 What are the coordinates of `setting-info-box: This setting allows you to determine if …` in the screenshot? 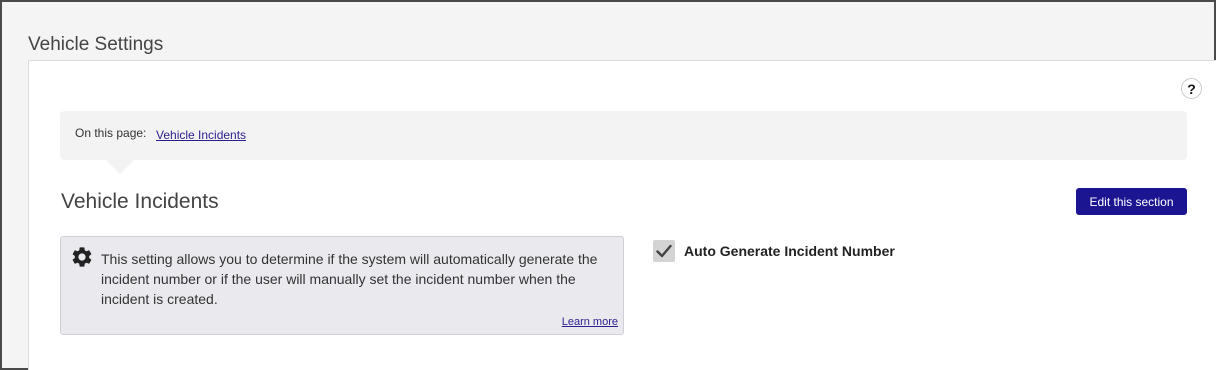 It's located at (342, 285).